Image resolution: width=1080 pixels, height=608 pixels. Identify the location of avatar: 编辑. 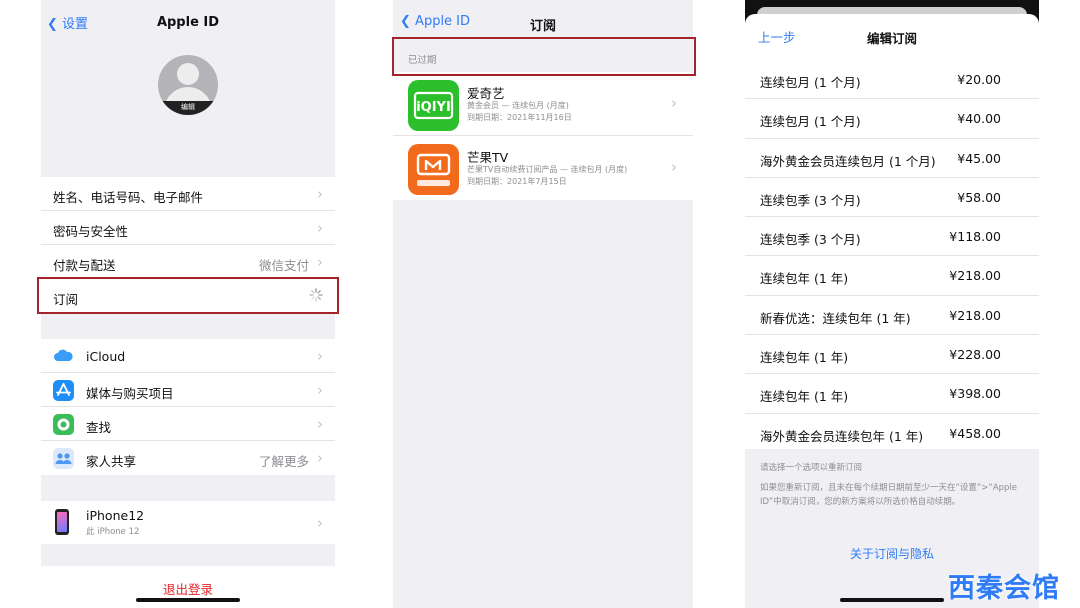
(188, 85).